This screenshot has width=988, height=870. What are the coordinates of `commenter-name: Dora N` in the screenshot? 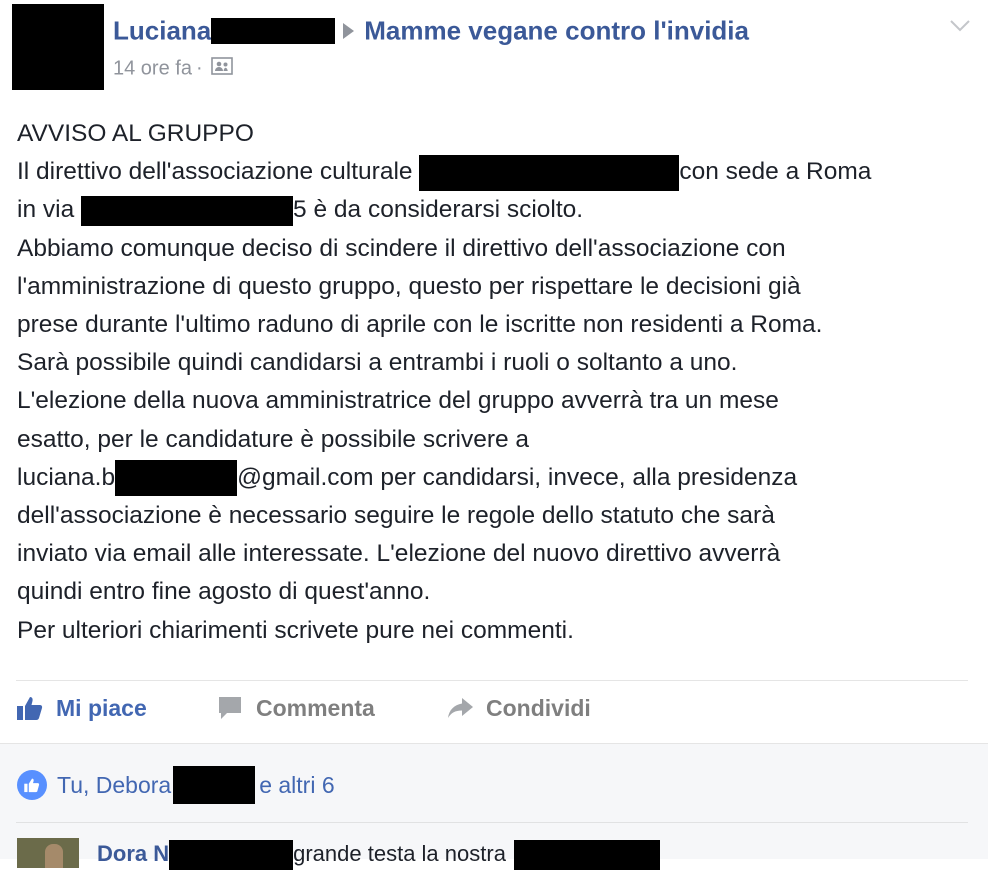 It's located at (133, 853).